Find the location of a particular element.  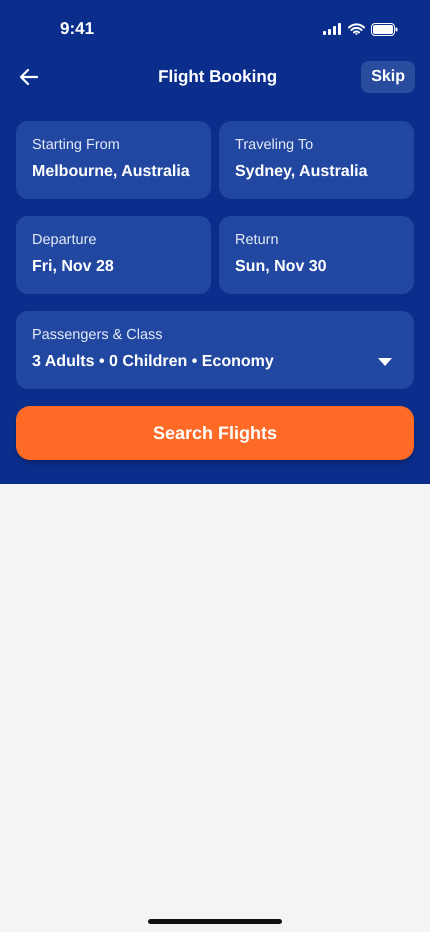

signal-icon is located at coordinates (332, 29).